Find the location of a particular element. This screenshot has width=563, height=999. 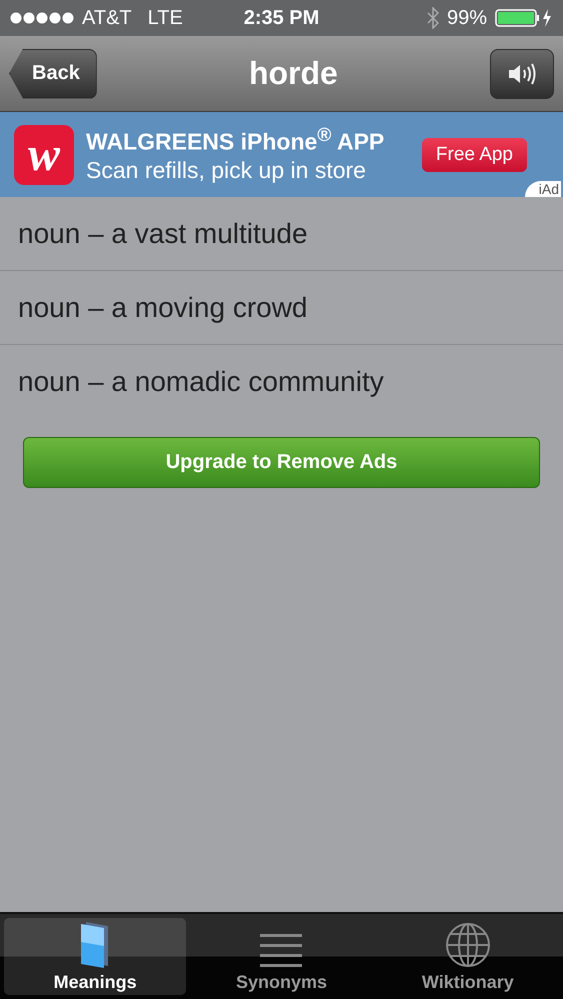

ad-banner: w WALGREENS iPhone$^{®}$ APP Scan refills, pick up in store Free App iAd is located at coordinates (281, 154).